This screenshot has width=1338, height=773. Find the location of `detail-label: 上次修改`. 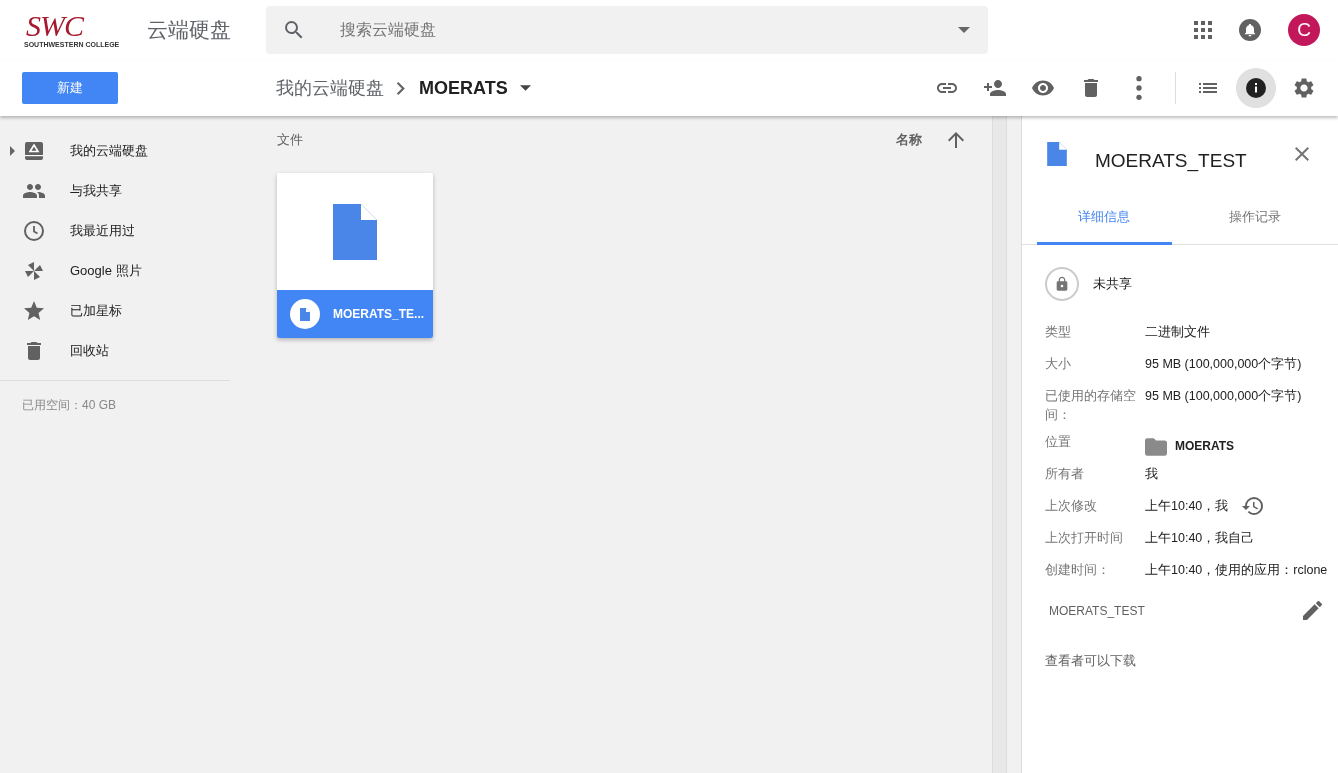

detail-label: 上次修改 is located at coordinates (1071, 506).